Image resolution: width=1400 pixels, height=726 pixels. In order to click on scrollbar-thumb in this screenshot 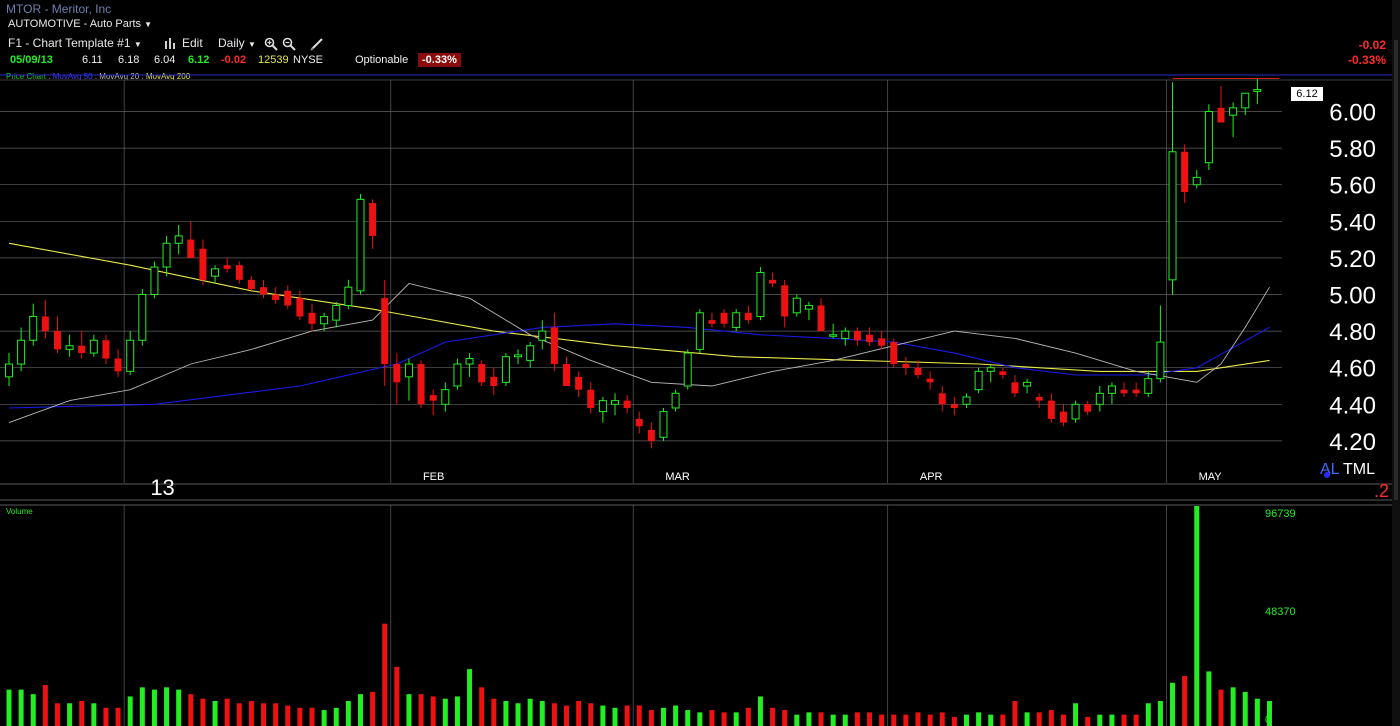, I will do `click(1396, 270)`.